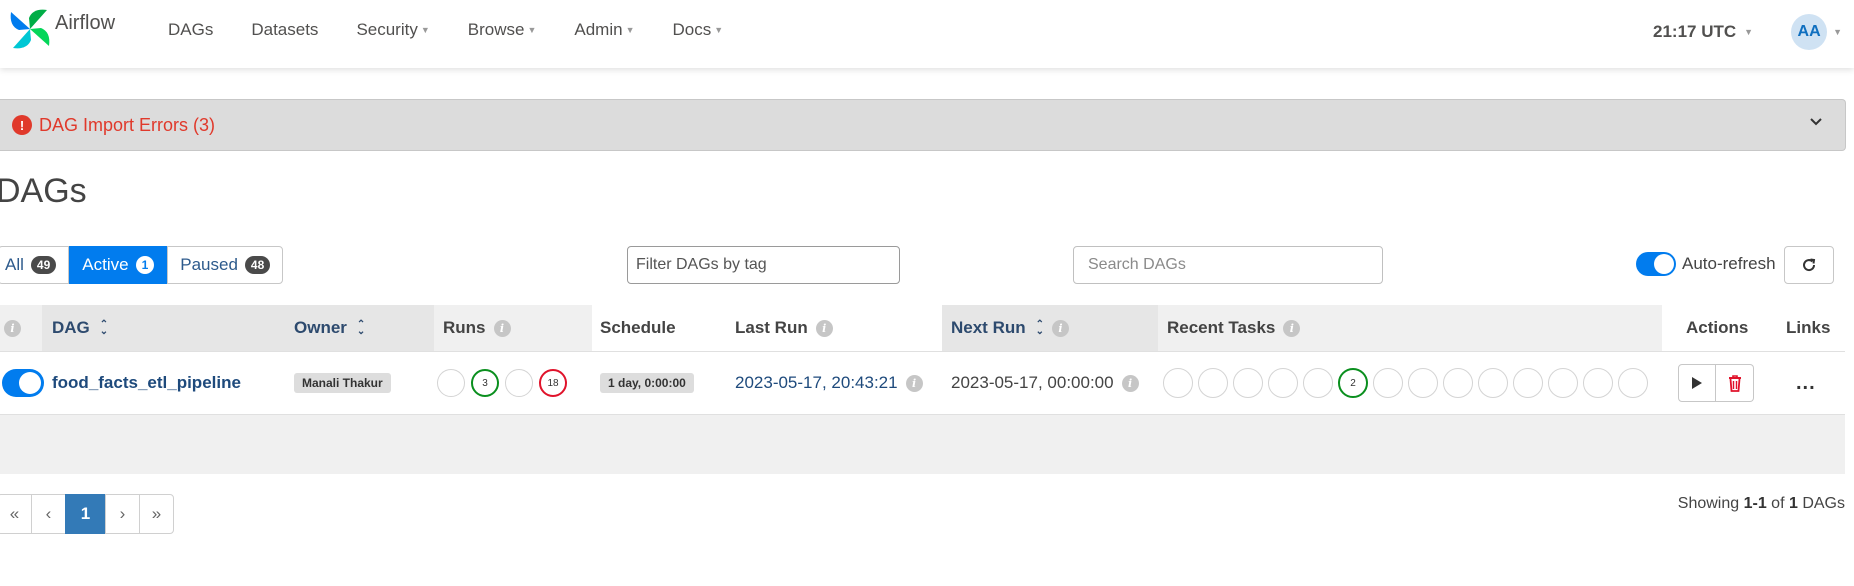  I want to click on header-owner: Owner ⌃ ⌄, so click(360, 328).